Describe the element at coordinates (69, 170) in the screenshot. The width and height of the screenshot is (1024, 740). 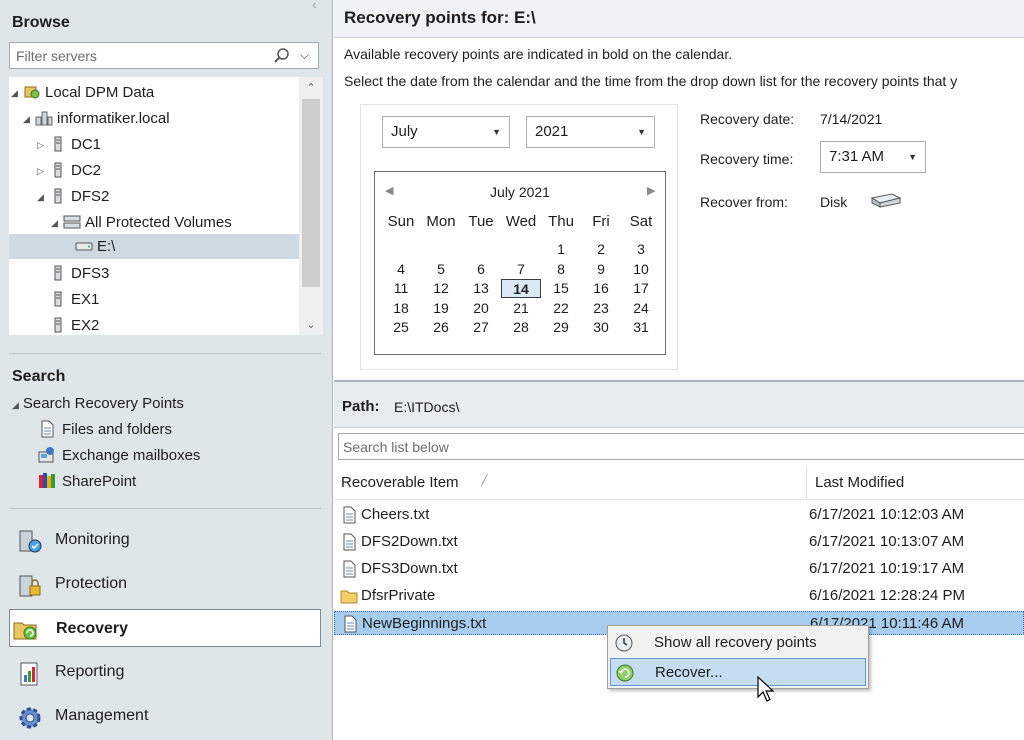
I see `tree-node-dc2: ▷ DC2` at that location.